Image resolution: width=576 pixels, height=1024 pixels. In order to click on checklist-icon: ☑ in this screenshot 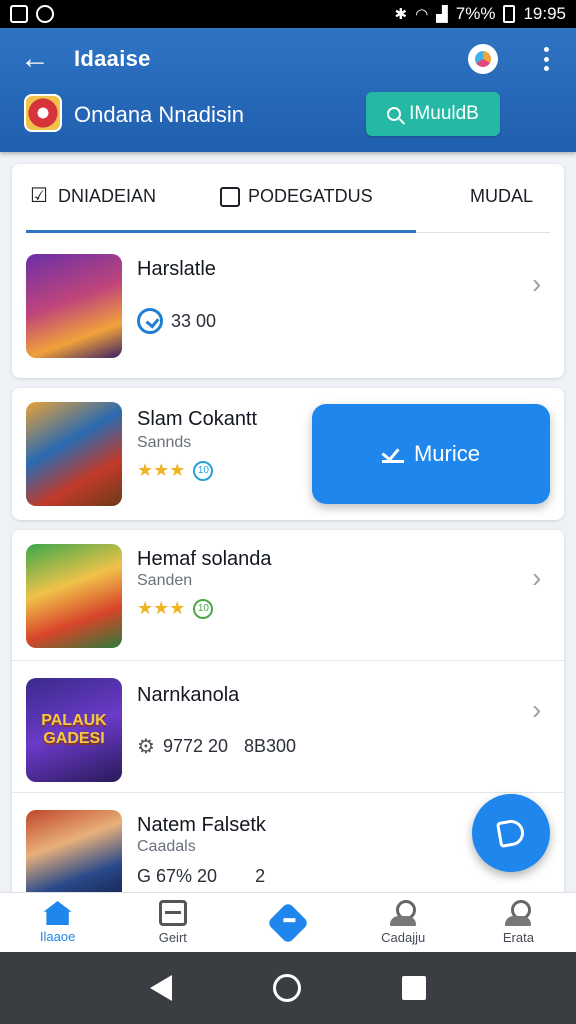, I will do `click(39, 195)`.